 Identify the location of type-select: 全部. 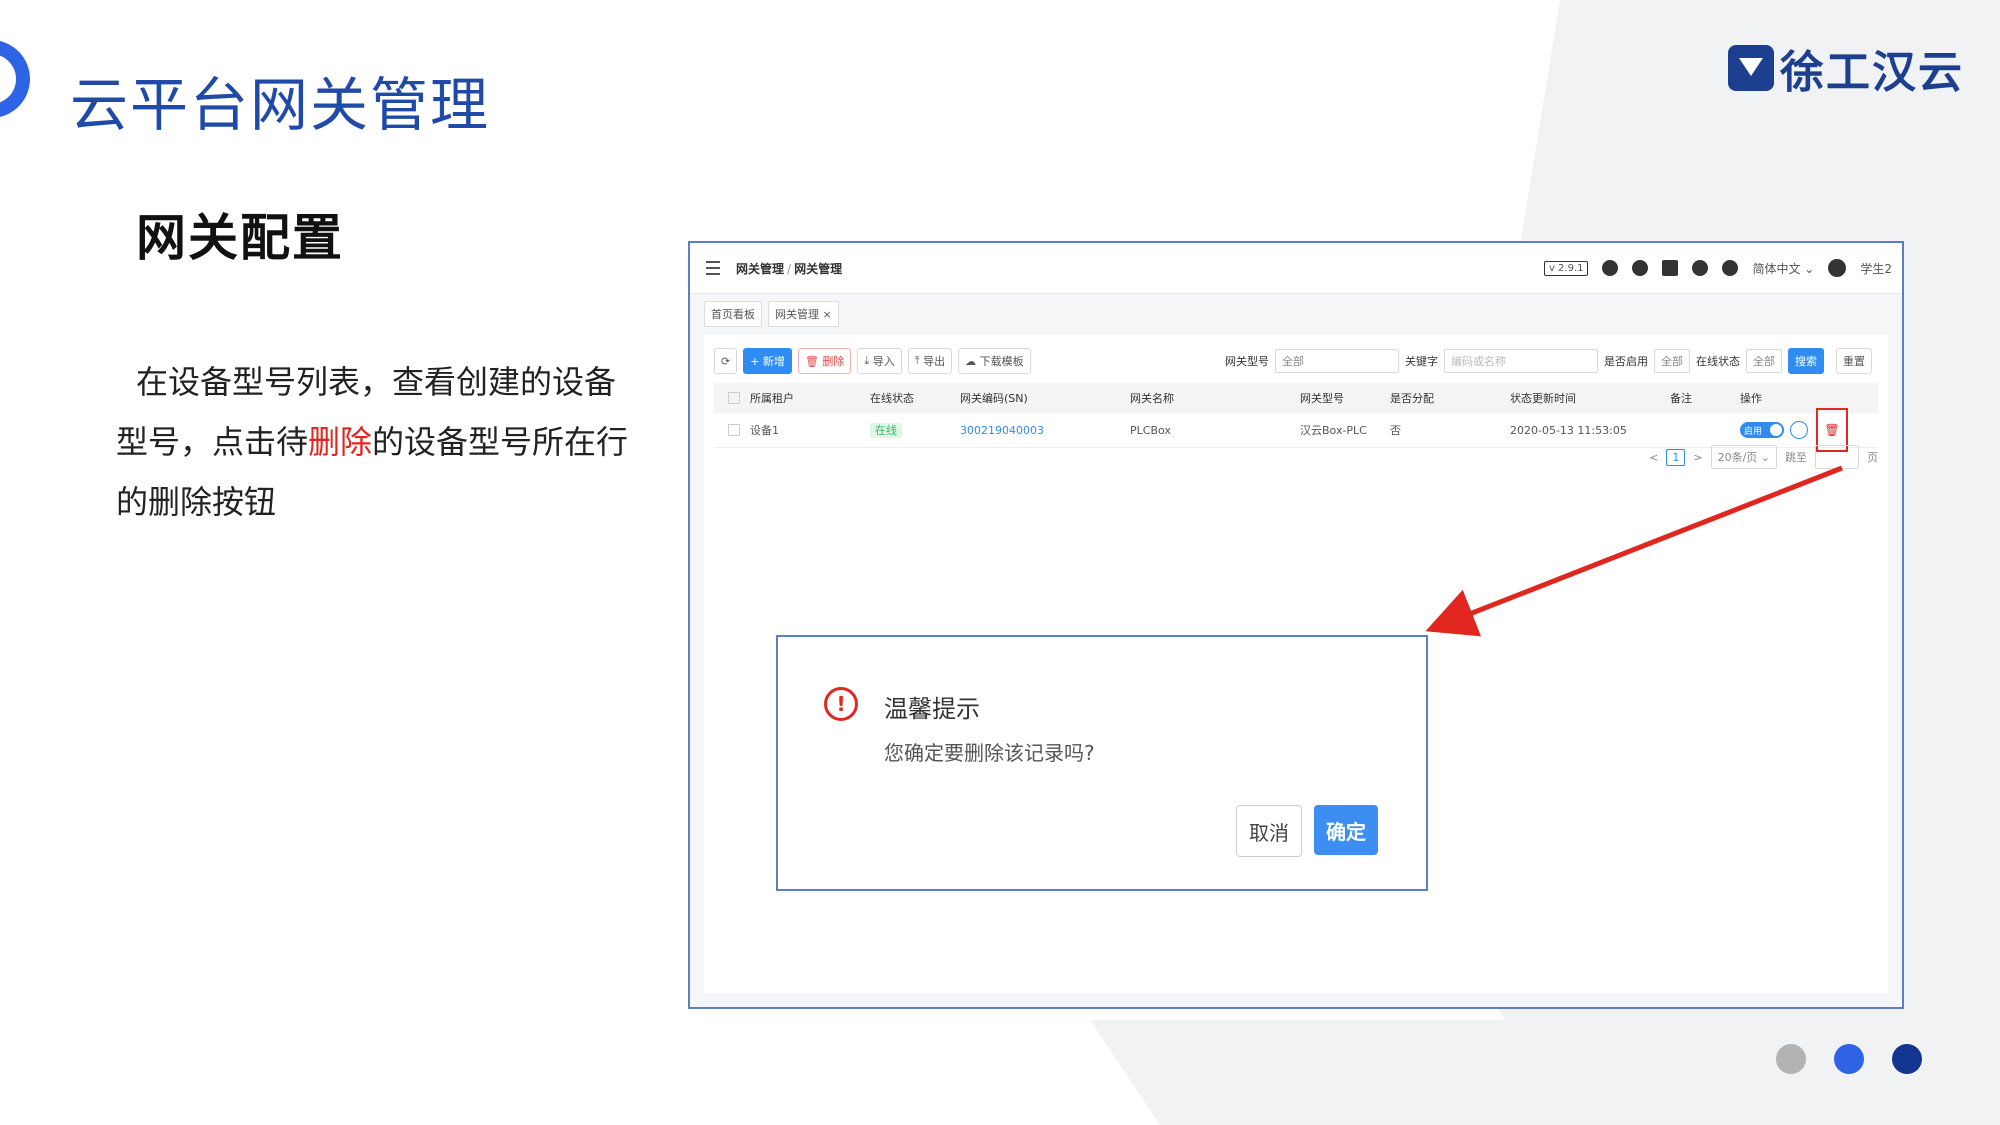
(1337, 361).